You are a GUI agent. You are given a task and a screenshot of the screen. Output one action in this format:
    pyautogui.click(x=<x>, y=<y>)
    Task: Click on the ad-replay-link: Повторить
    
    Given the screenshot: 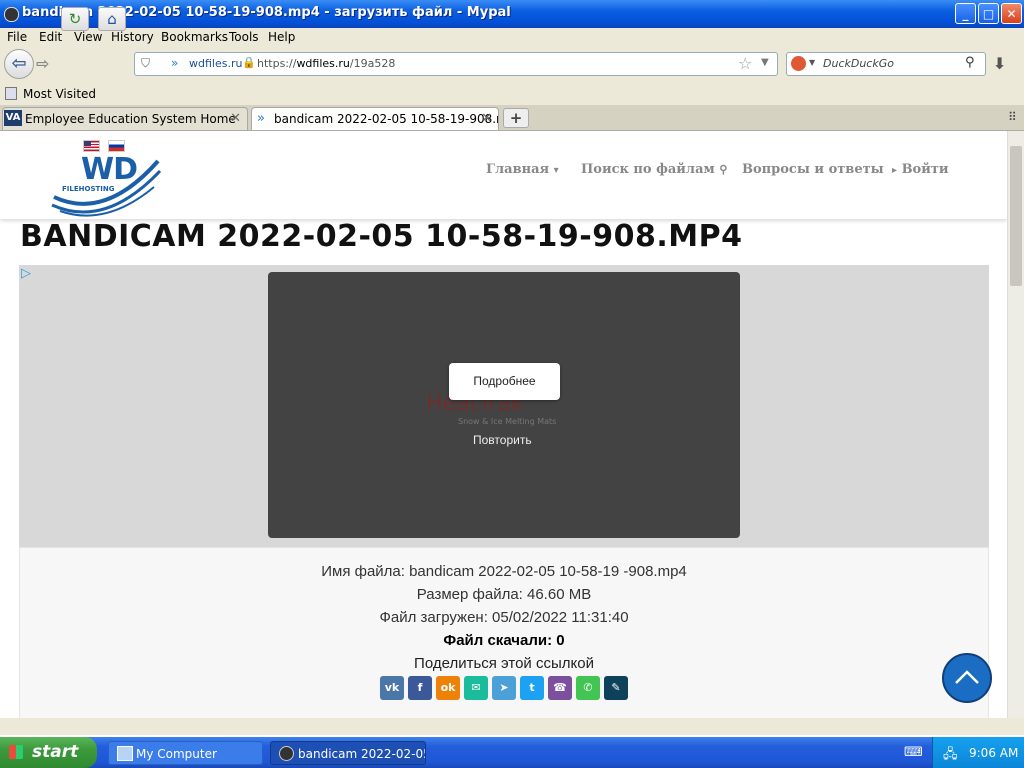 What is the action you would take?
    pyautogui.click(x=502, y=440)
    